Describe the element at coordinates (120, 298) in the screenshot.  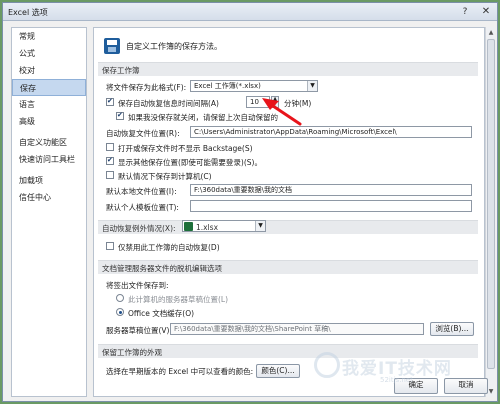
I see `server-drafts-radio` at that location.